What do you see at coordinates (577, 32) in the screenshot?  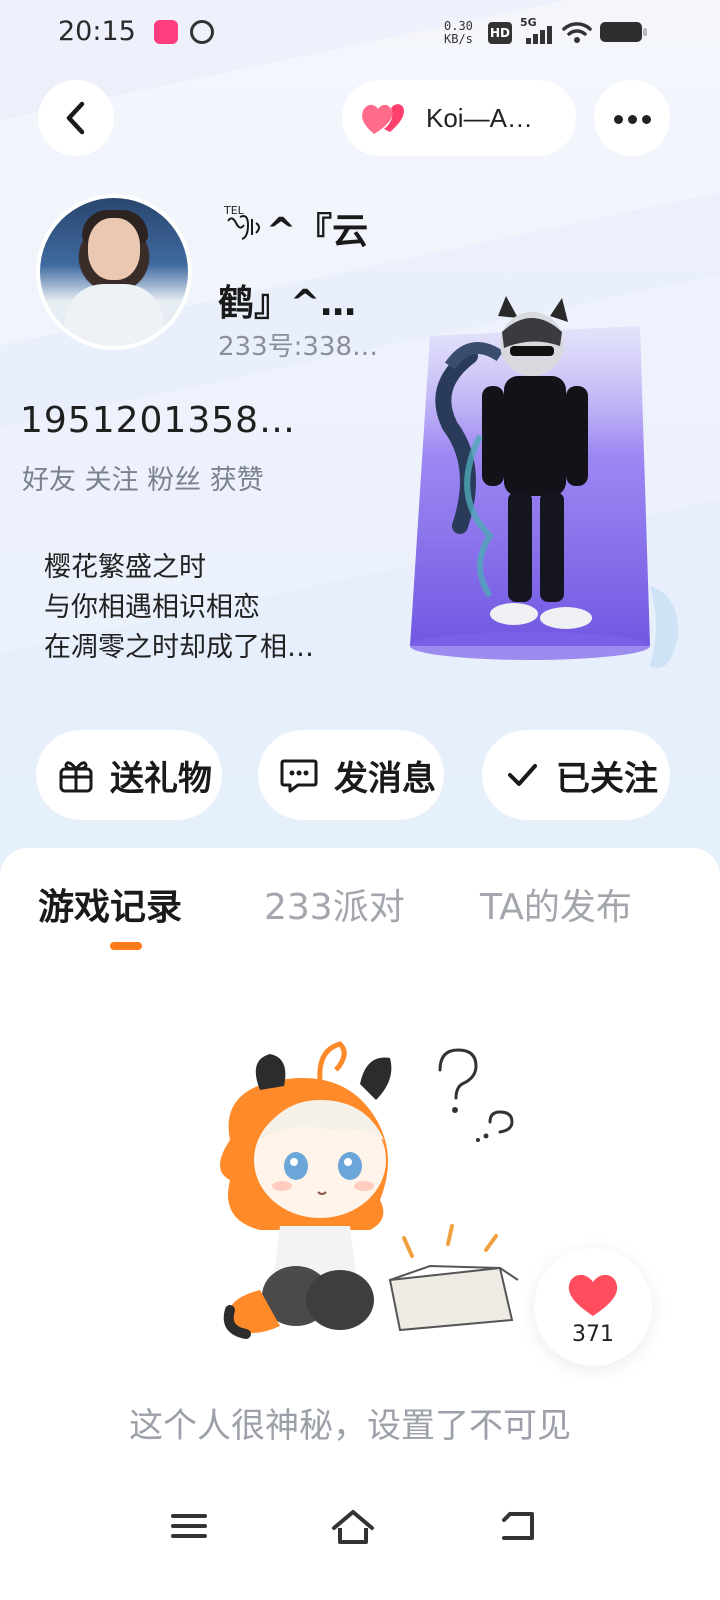 I see `wifi-icon` at bounding box center [577, 32].